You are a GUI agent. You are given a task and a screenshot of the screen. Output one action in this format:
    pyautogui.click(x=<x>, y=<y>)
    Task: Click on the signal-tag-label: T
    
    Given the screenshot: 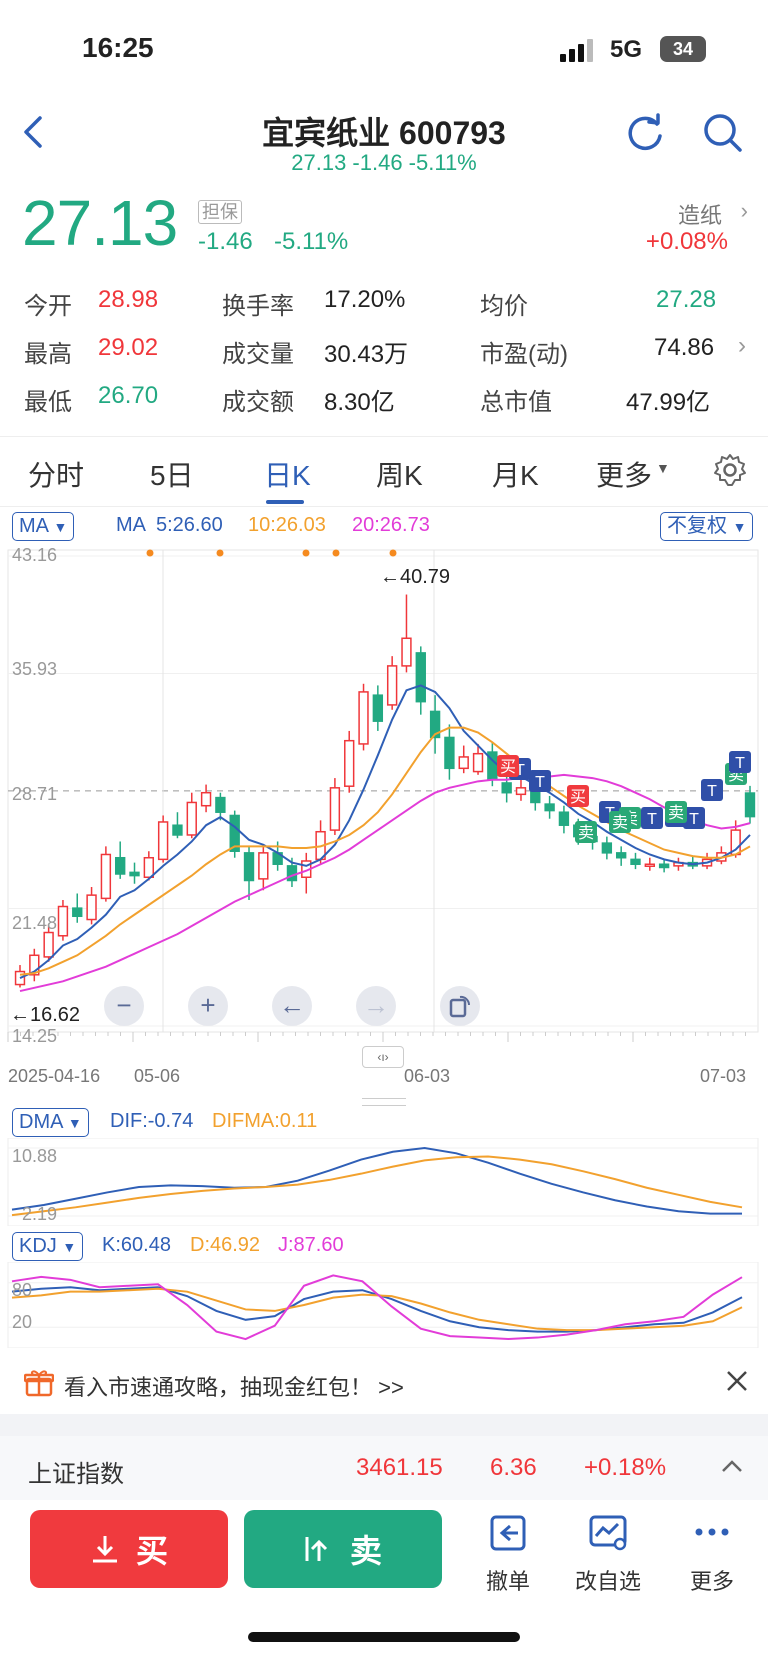 What is the action you would take?
    pyautogui.click(x=694, y=819)
    